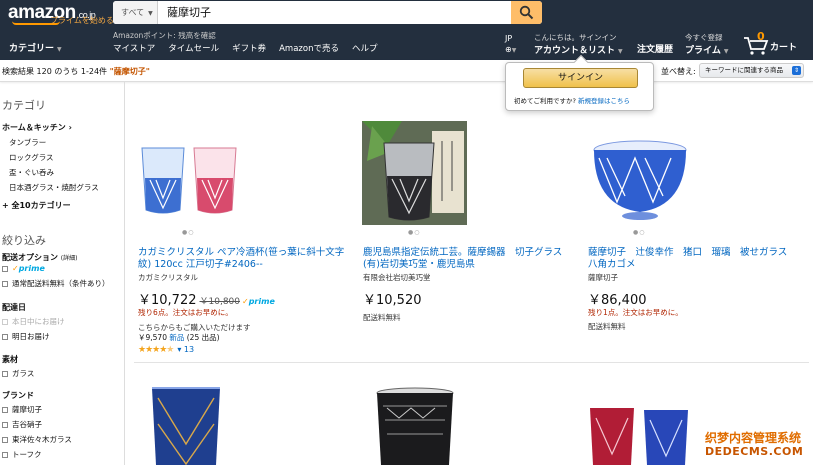 Image resolution: width=813 pixels, height=465 pixels. What do you see at coordinates (152, 337) in the screenshot?
I see `other-offers-price: ￥9,570` at bounding box center [152, 337].